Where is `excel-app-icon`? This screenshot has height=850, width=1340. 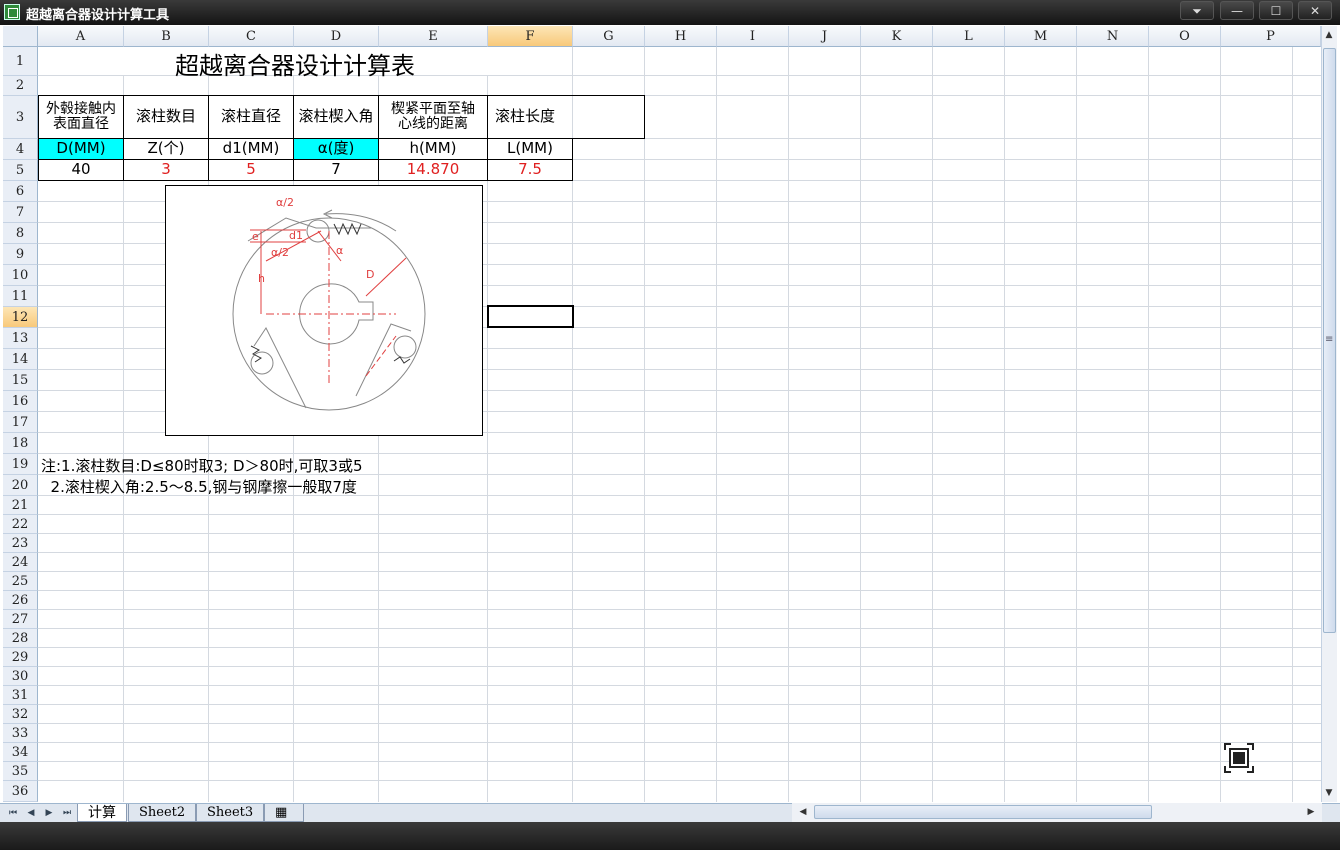
excel-app-icon is located at coordinates (12, 12).